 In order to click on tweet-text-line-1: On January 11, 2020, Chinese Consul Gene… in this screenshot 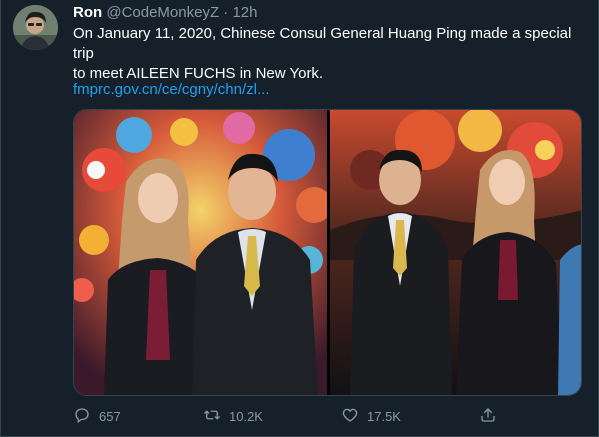, I will do `click(322, 43)`.